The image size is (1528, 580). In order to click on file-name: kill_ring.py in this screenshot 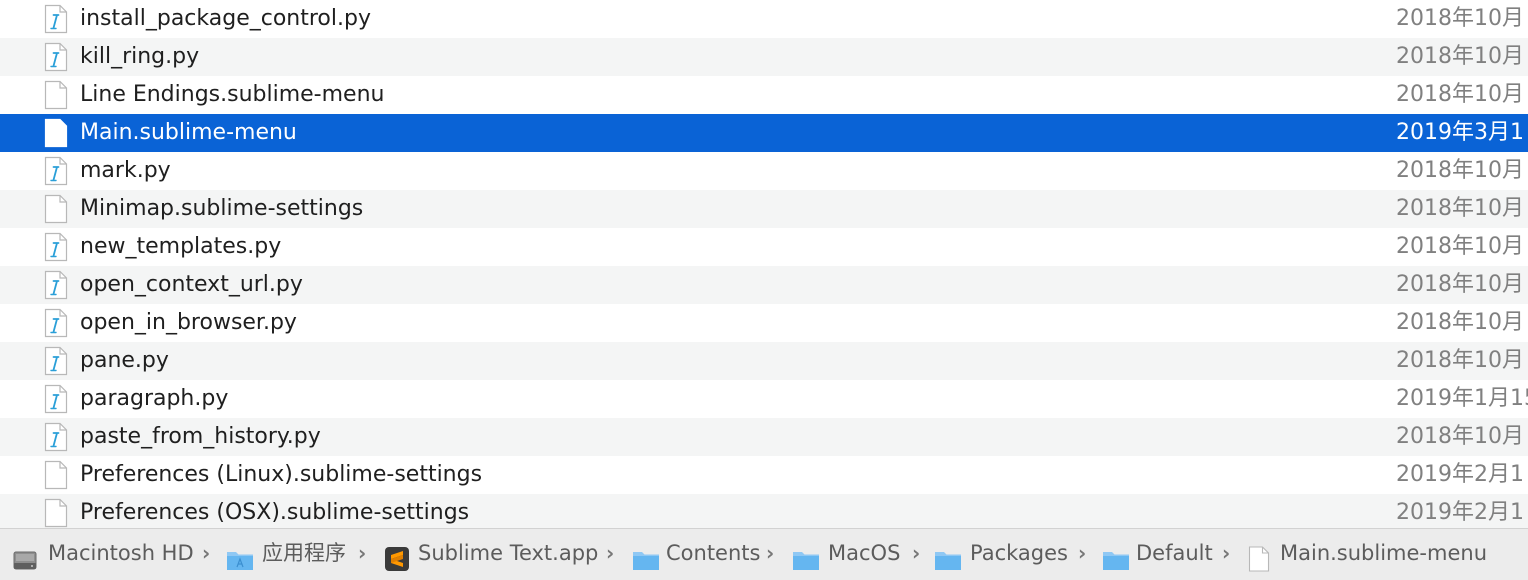, I will do `click(140, 56)`.